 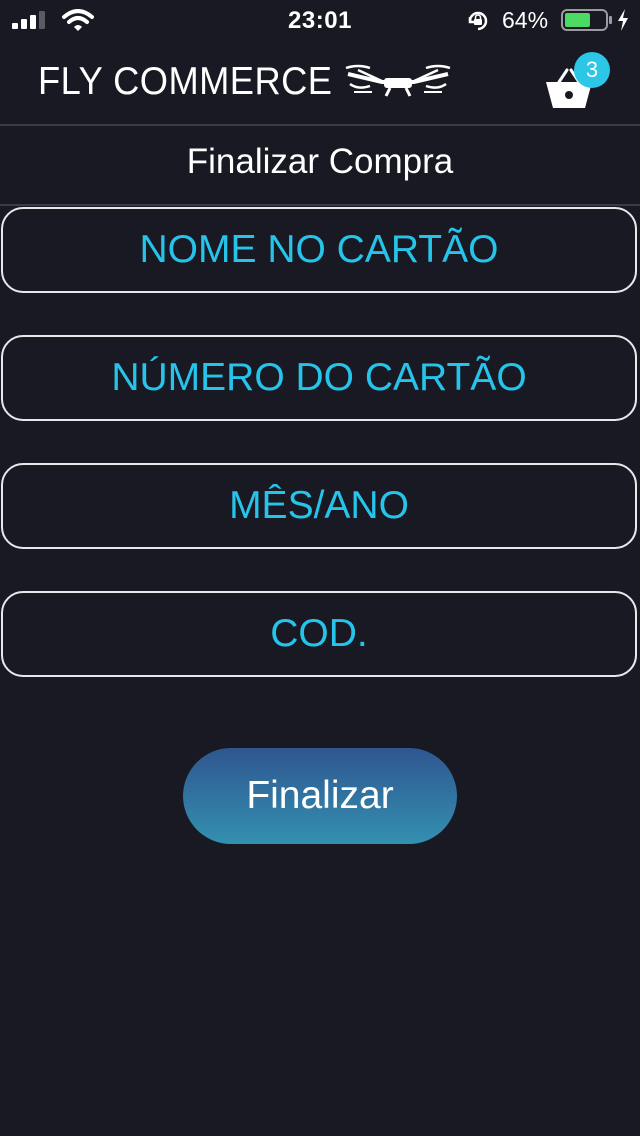 I want to click on status-bar: 23:01 64%, so click(x=320, y=20).